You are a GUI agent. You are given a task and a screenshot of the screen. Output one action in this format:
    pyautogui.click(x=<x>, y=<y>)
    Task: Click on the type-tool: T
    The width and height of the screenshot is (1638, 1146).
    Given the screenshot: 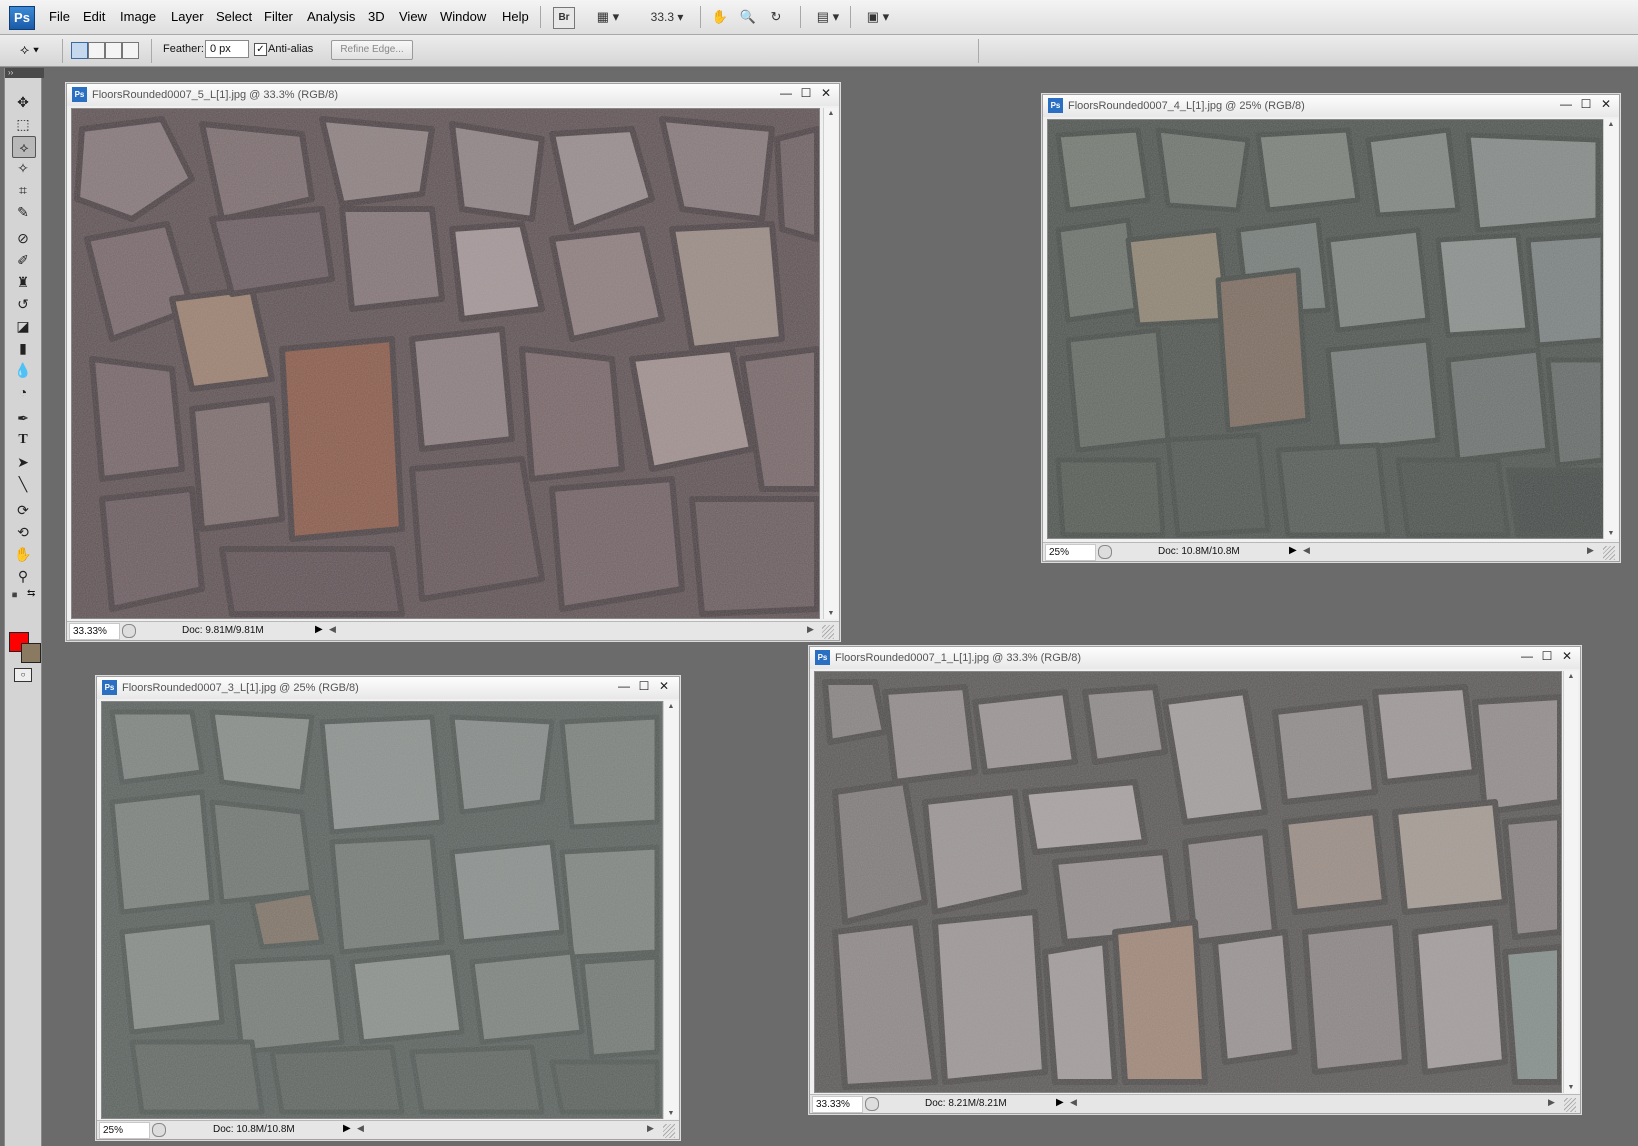 What is the action you would take?
    pyautogui.click(x=23, y=440)
    